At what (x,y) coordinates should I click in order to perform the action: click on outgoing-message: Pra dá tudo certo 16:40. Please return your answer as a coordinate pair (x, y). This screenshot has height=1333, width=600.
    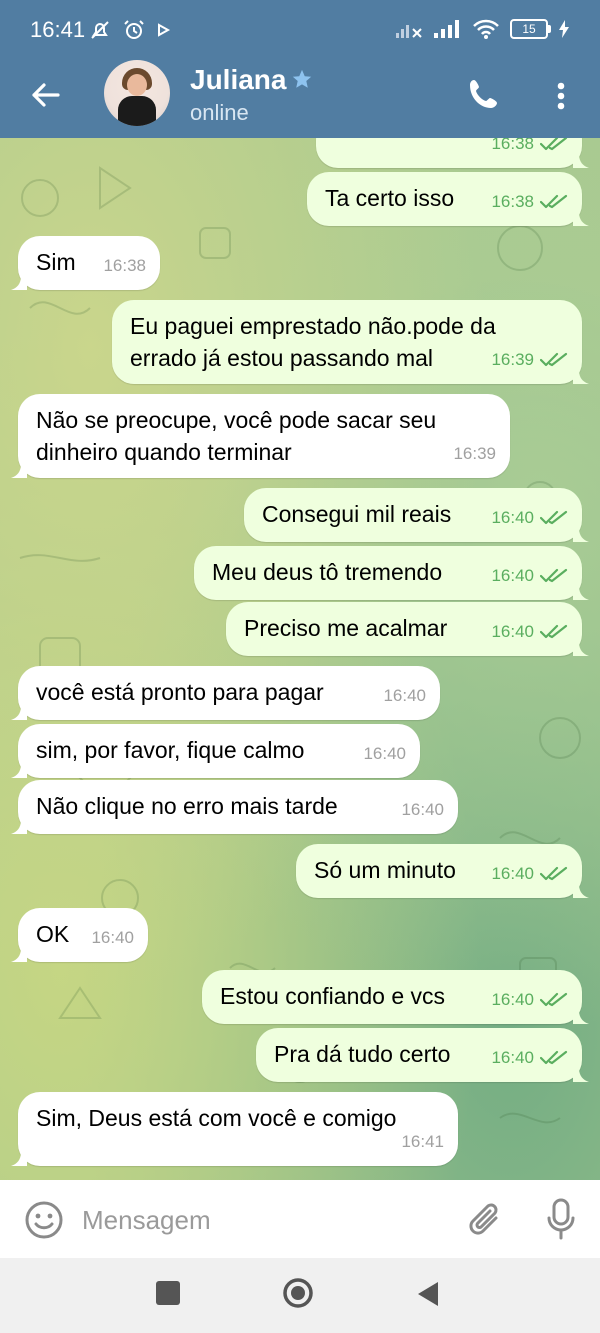
    Looking at the image, I should click on (422, 1055).